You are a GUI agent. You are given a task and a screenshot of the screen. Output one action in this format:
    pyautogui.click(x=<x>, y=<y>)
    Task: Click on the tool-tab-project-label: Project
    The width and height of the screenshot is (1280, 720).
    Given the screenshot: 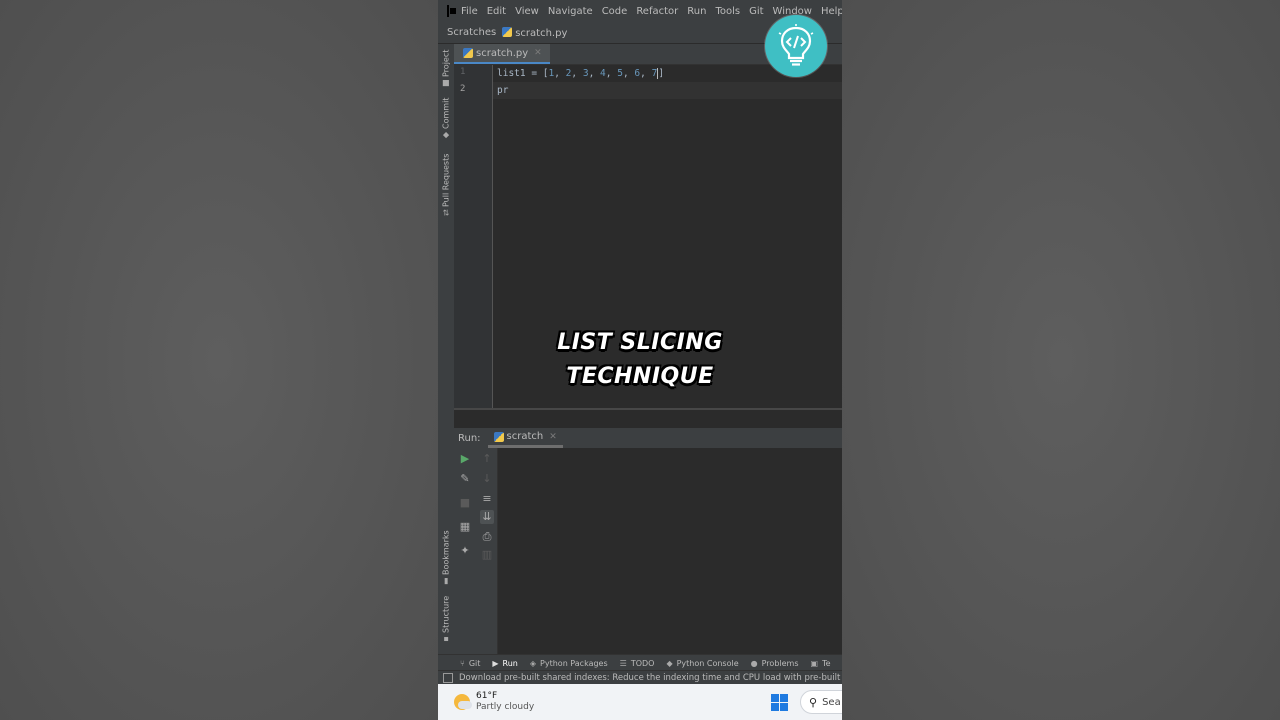 What is the action you would take?
    pyautogui.click(x=446, y=63)
    